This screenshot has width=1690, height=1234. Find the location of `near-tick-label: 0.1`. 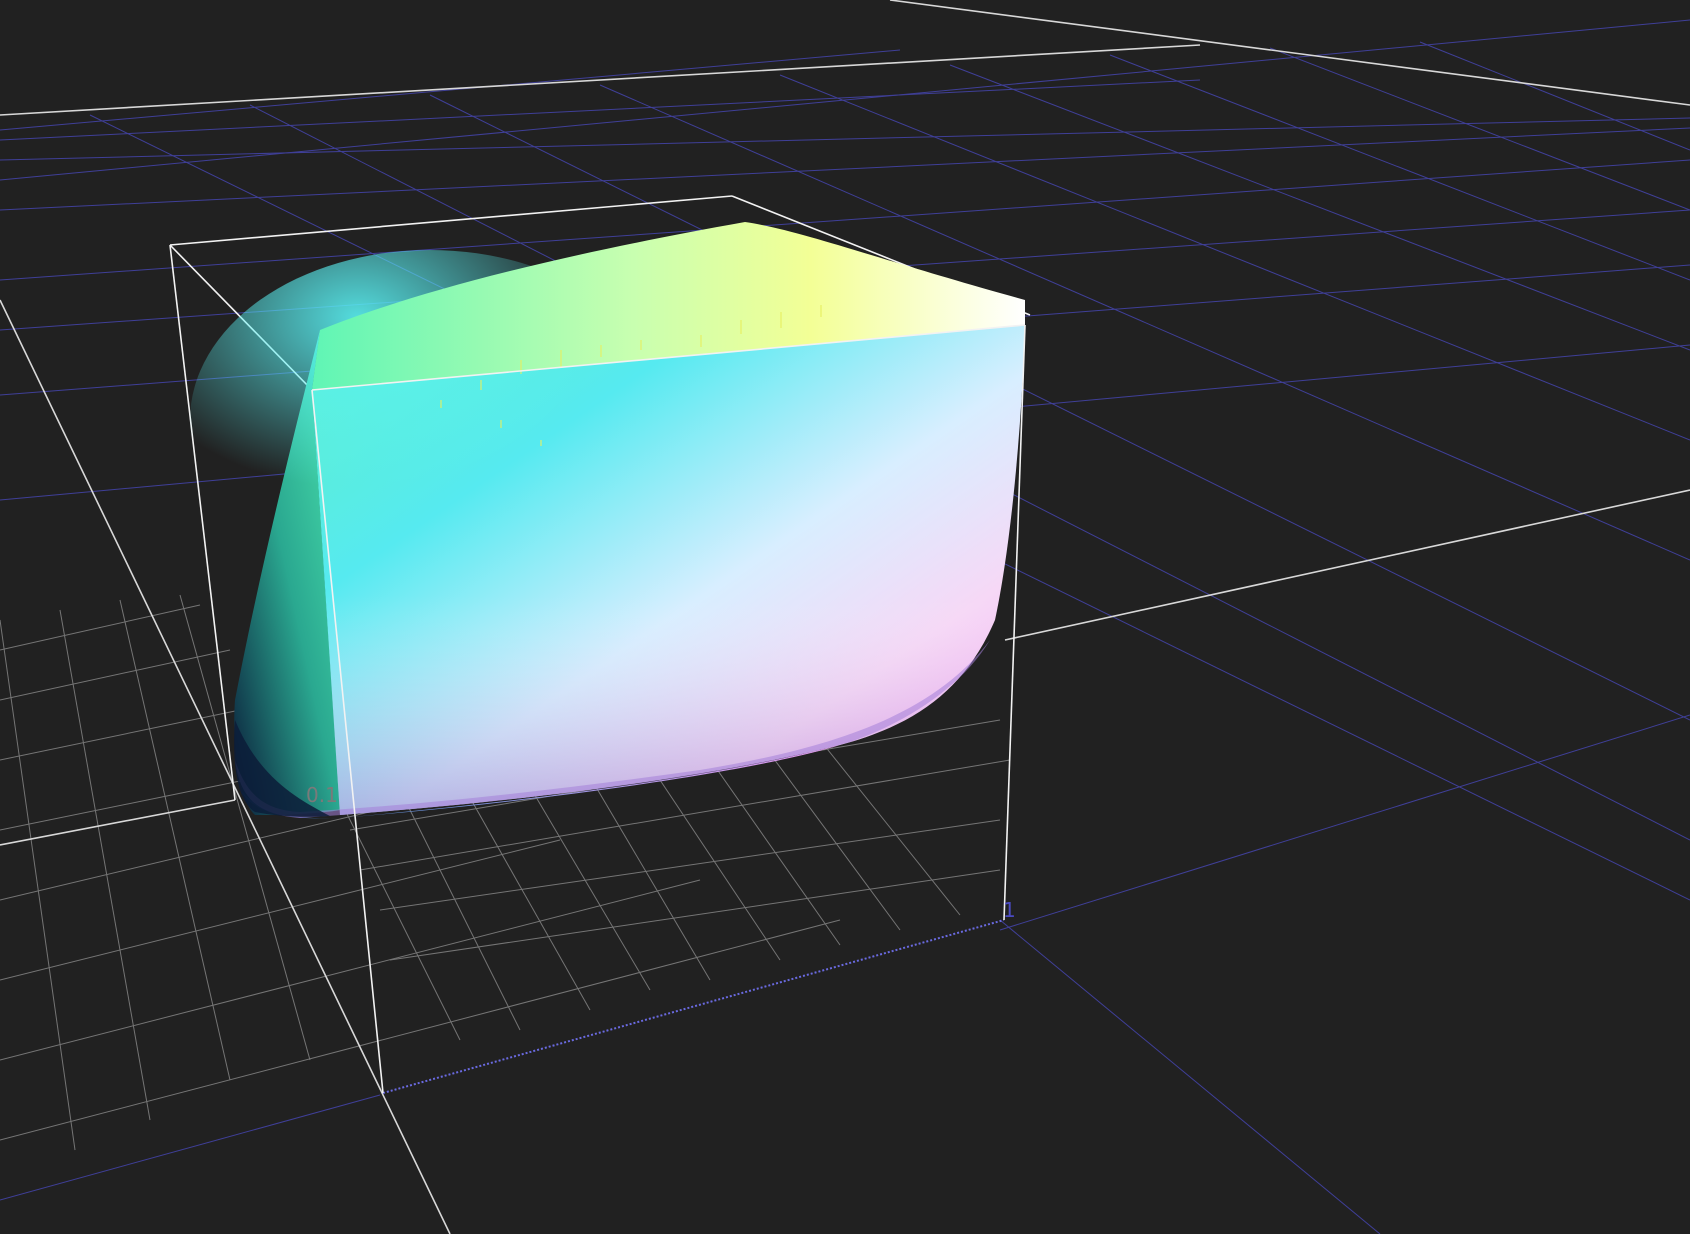

near-tick-label: 0.1 is located at coordinates (322, 795).